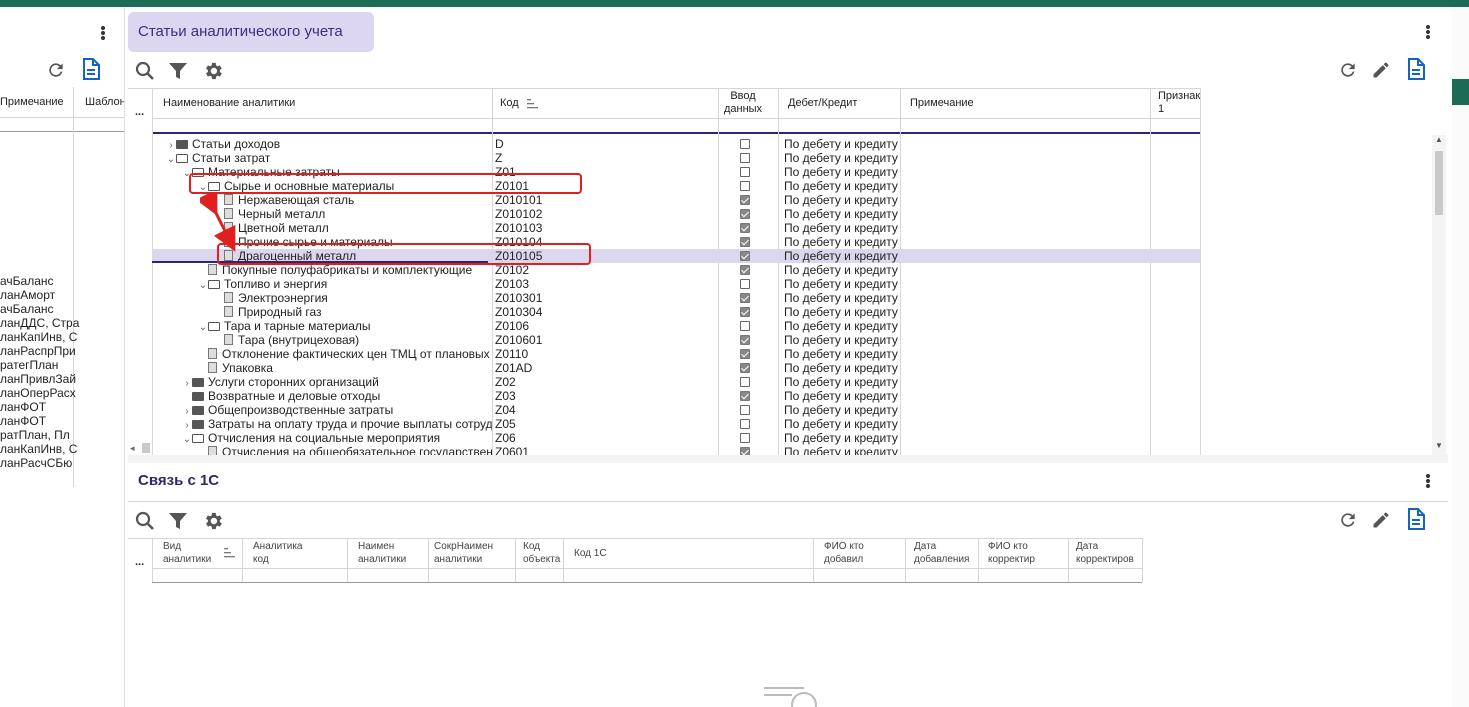 Image resolution: width=1469 pixels, height=707 pixels. I want to click on main-kebab-menu-icon, so click(1428, 32).